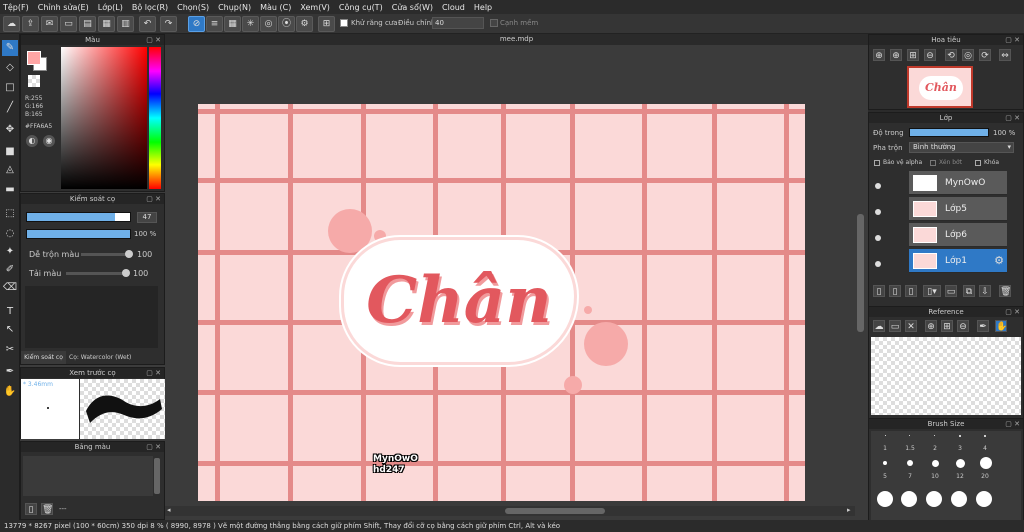 Image resolution: width=1024 pixels, height=532 pixels. I want to click on vertical-scrollbar, so click(860, 273).